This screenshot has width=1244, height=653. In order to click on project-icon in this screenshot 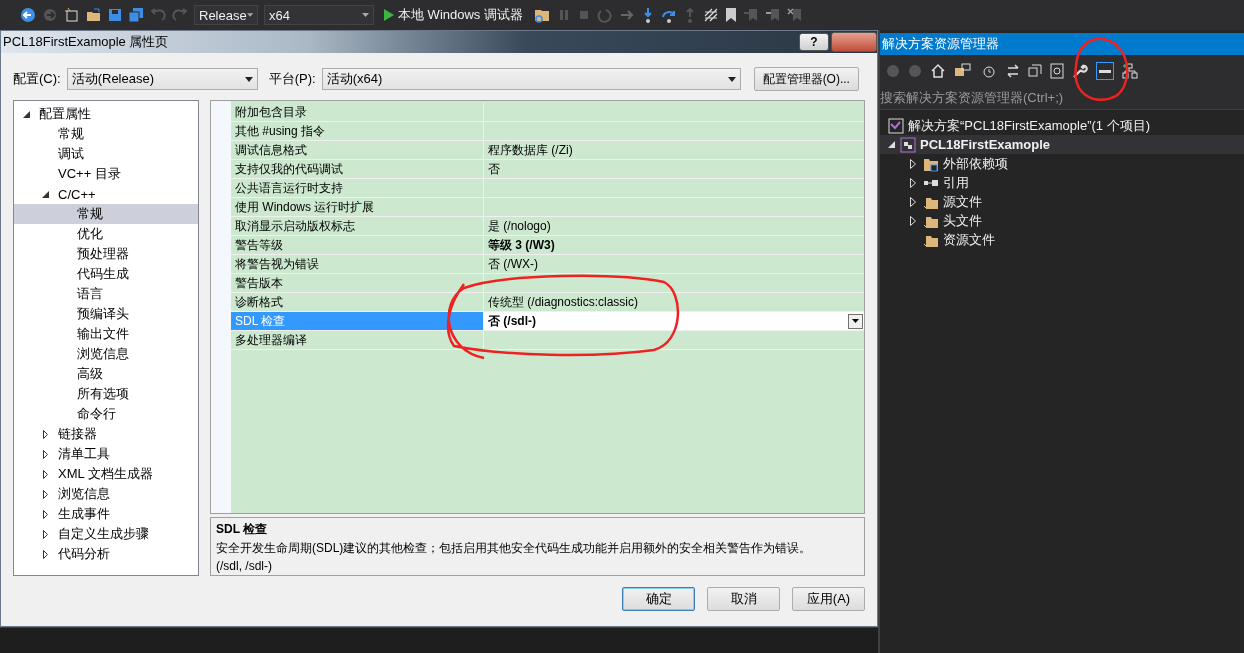, I will do `click(908, 144)`.